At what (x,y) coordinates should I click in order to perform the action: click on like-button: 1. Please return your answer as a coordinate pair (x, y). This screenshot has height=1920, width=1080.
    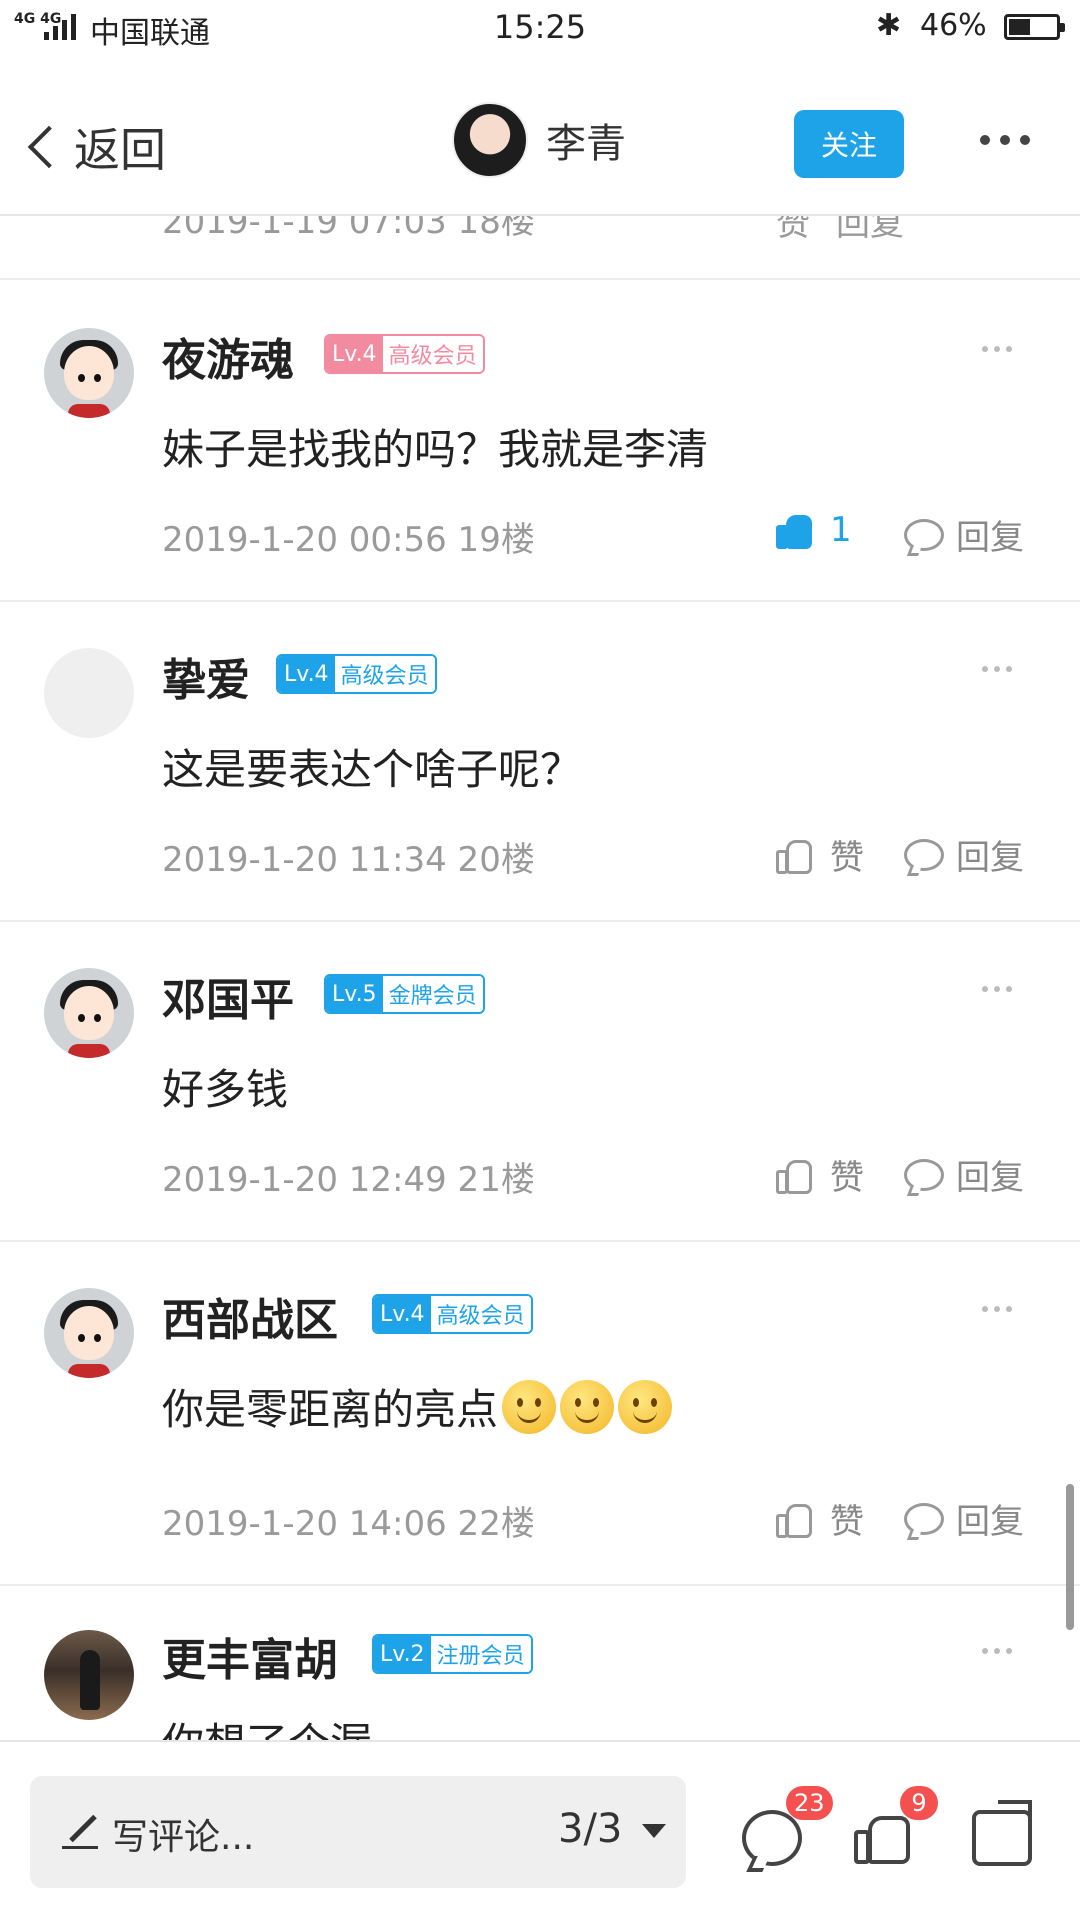
    Looking at the image, I should click on (814, 530).